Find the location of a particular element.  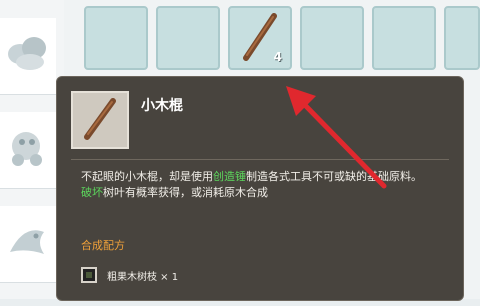

item-count: 4 is located at coordinates (277, 57).